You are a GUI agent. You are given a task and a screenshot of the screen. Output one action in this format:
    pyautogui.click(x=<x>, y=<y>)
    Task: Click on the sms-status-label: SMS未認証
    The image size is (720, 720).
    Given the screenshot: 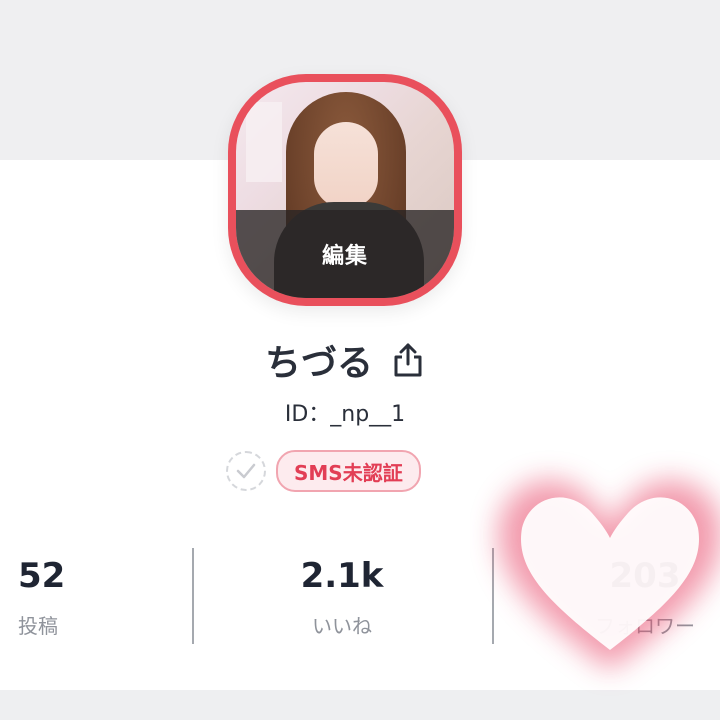 What is the action you would take?
    pyautogui.click(x=348, y=472)
    